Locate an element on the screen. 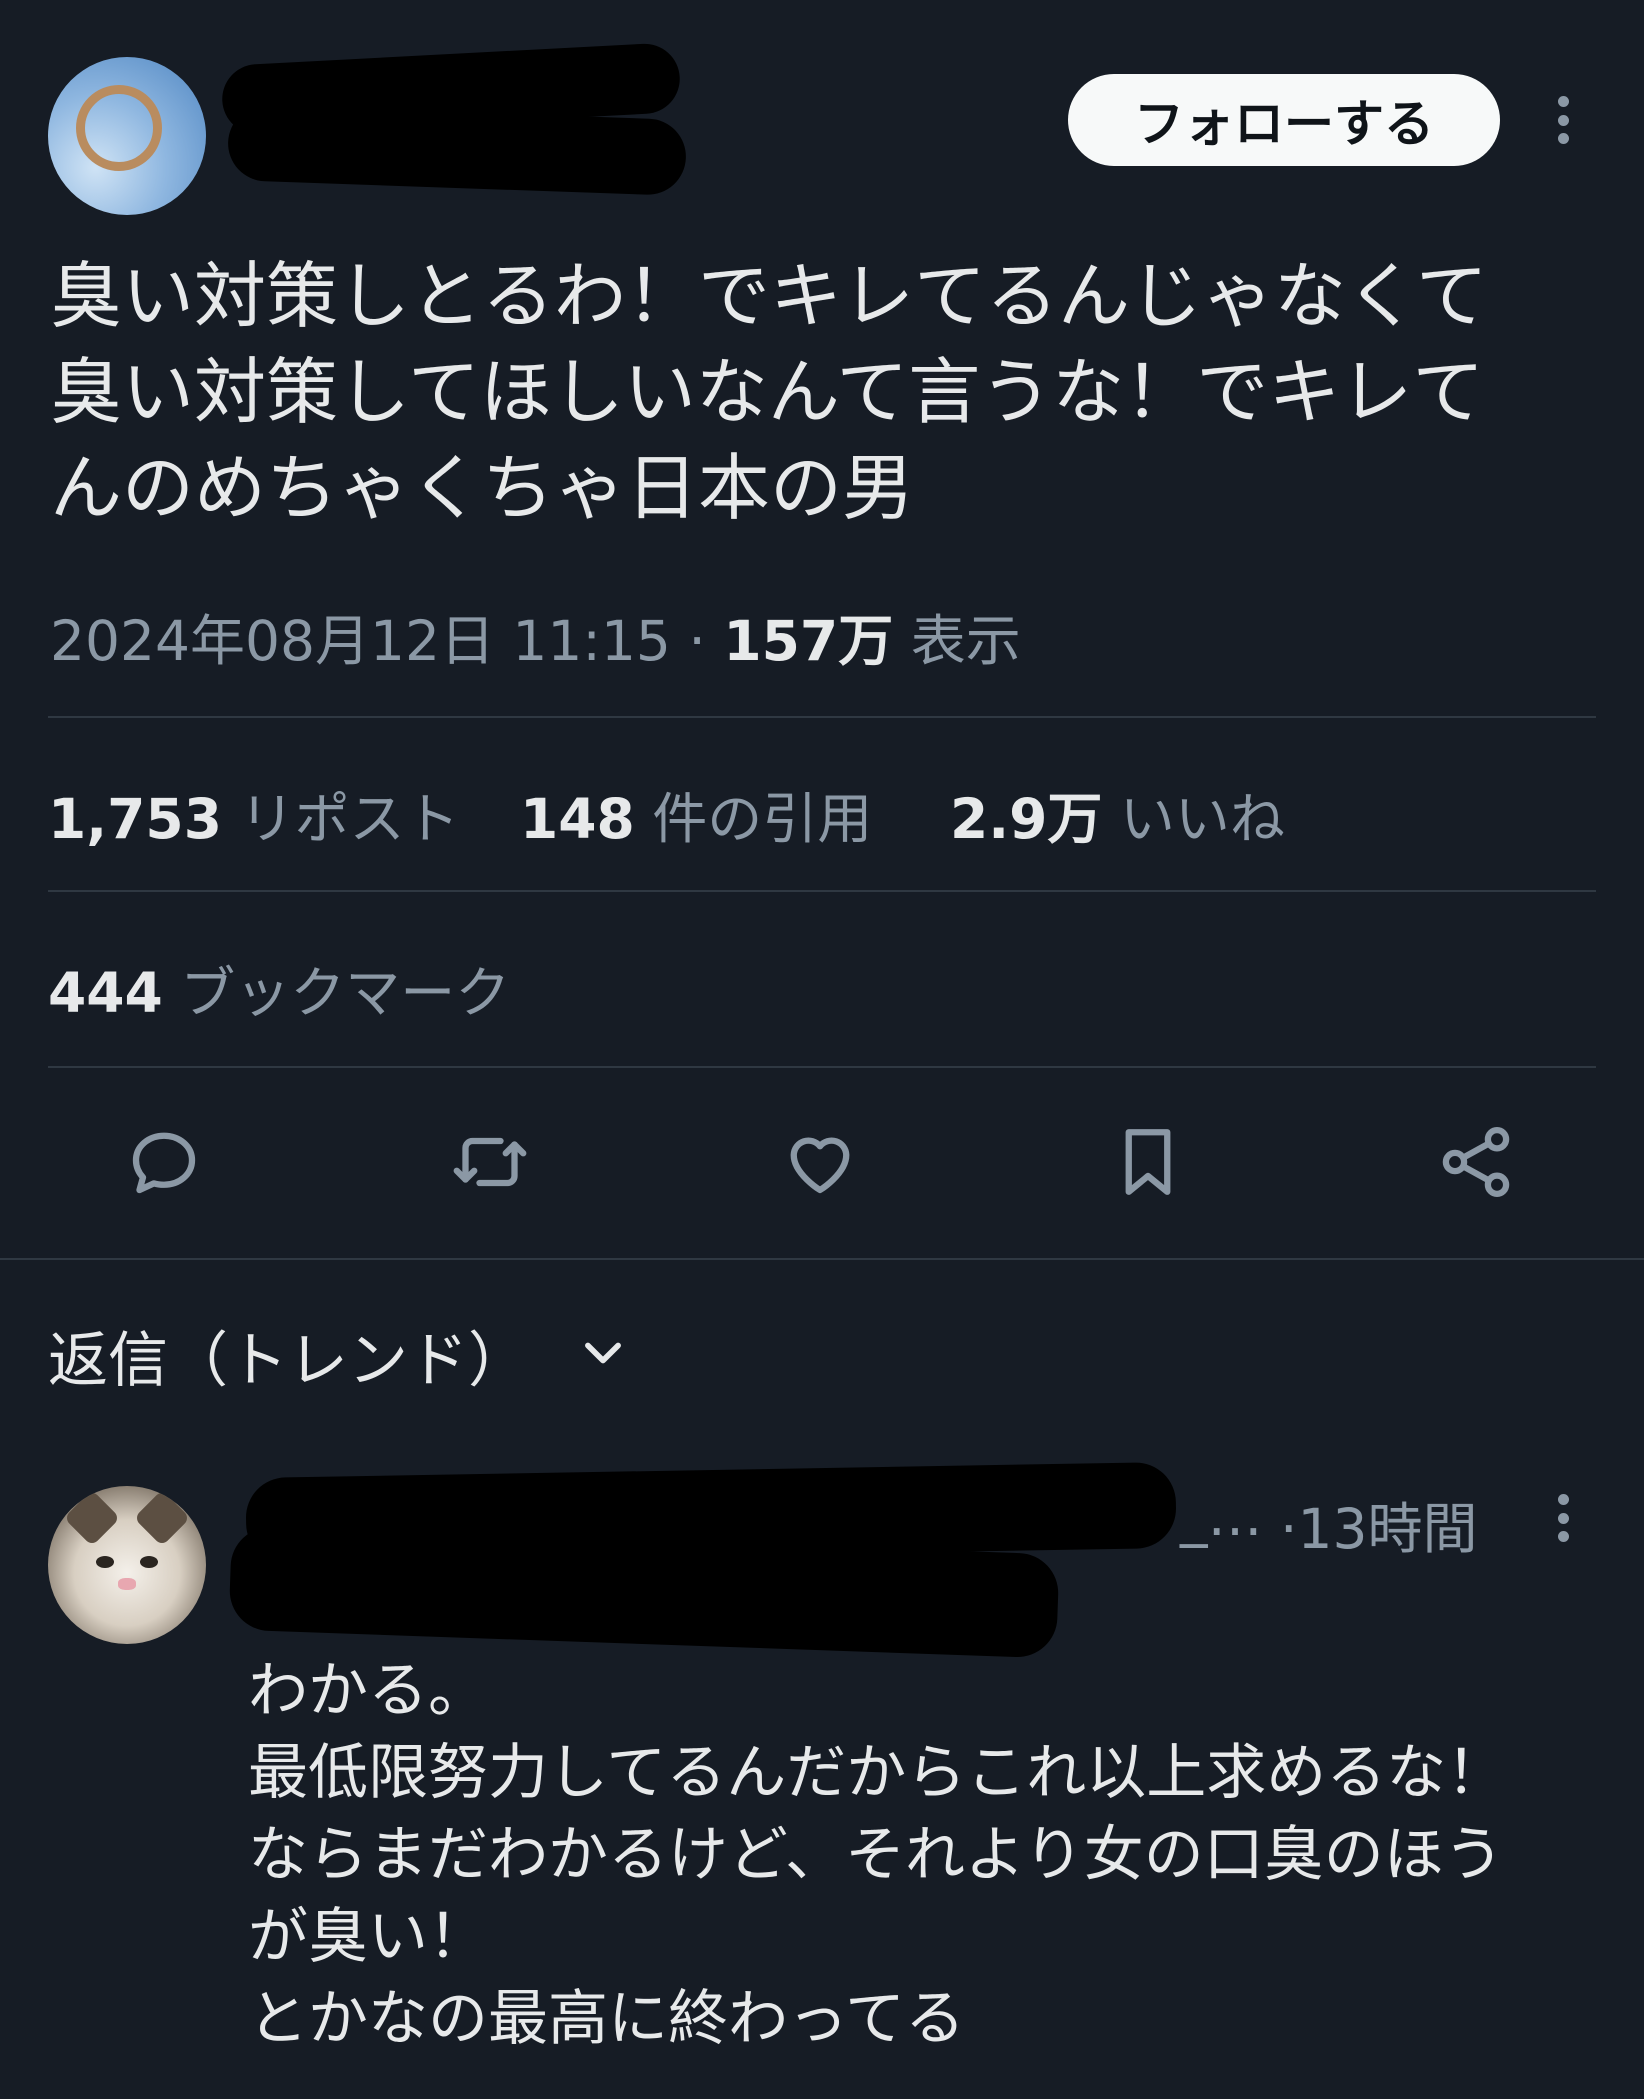 The height and width of the screenshot is (2099, 1644). bookmarks-stat: 444 ブックマーク is located at coordinates (279, 988).